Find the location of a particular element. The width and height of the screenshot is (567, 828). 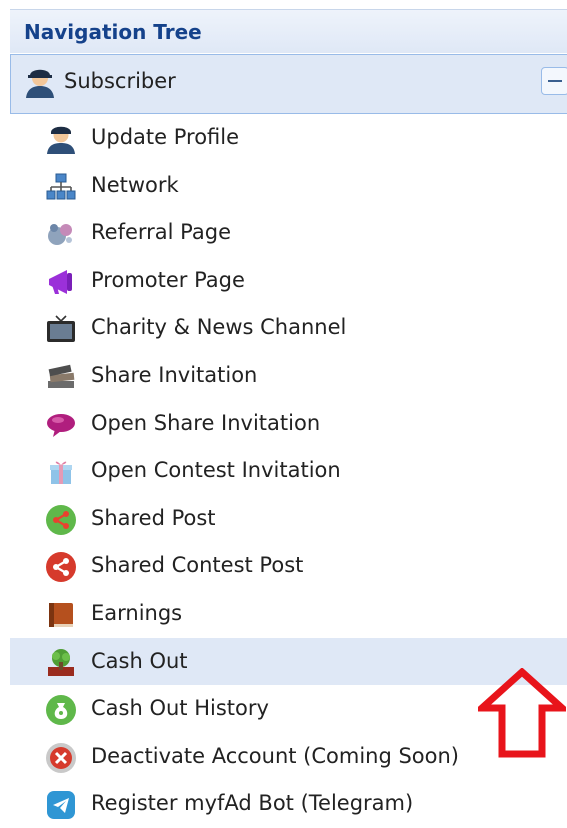

books-icon is located at coordinates (61, 376).